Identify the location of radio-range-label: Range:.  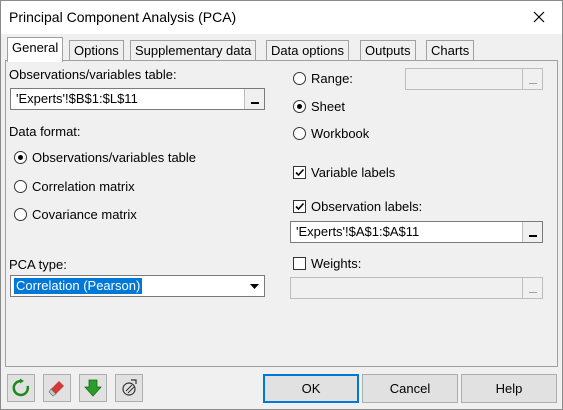
(332, 78).